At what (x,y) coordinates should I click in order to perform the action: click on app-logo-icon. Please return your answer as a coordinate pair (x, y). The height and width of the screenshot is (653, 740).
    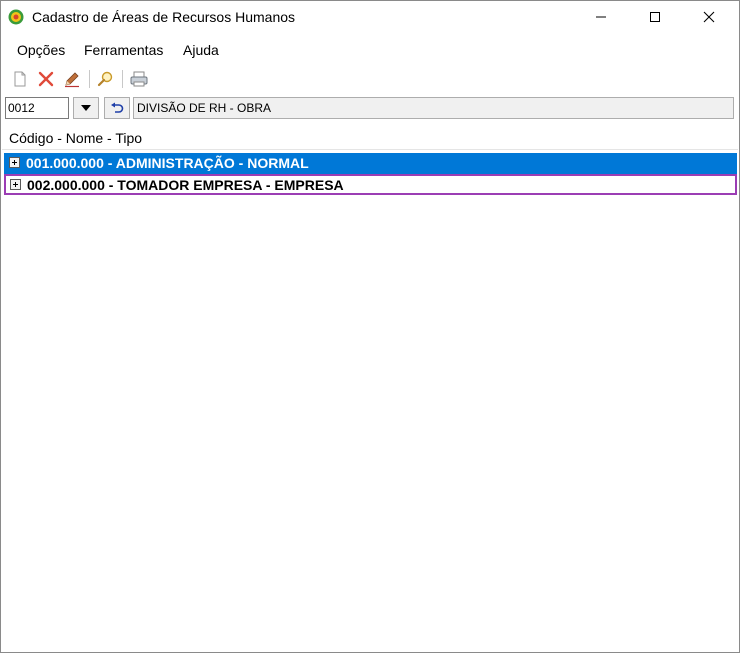
    Looking at the image, I should click on (16, 17).